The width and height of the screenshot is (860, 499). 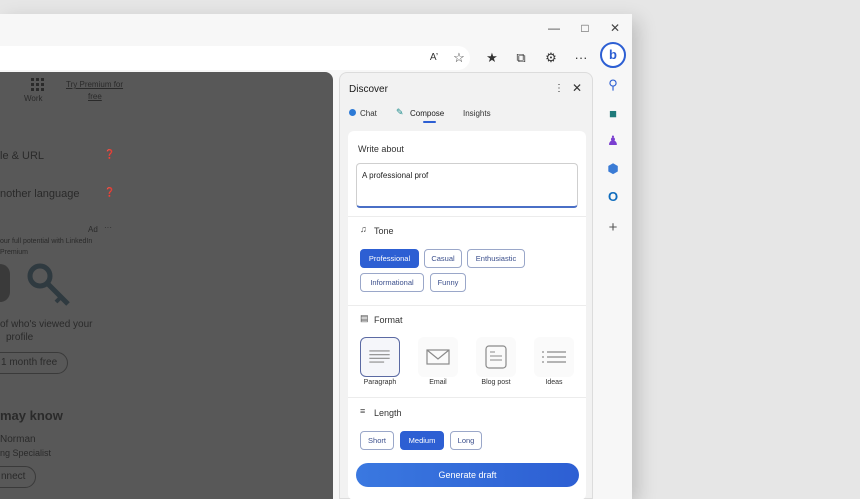 What do you see at coordinates (434, 58) in the screenshot?
I see `read-aloud-icon: A’` at bounding box center [434, 58].